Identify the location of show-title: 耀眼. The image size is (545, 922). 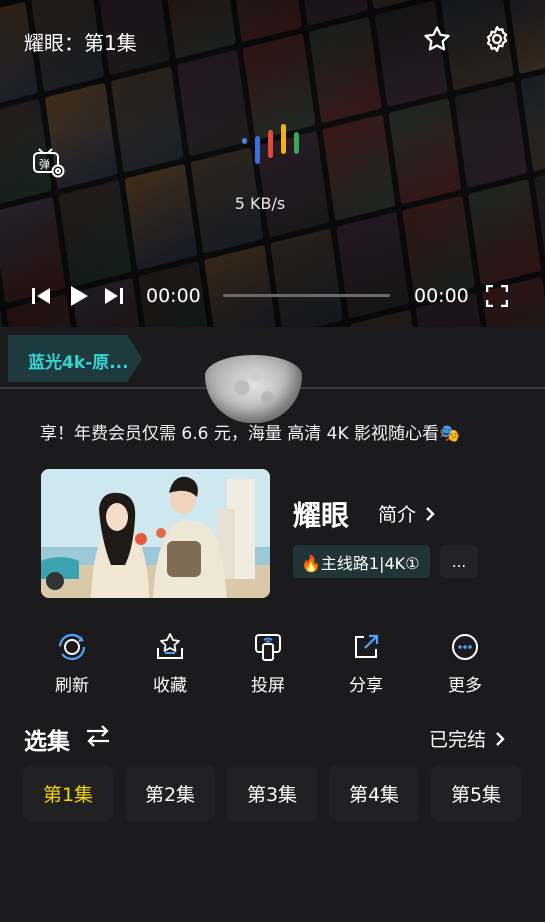
(321, 515).